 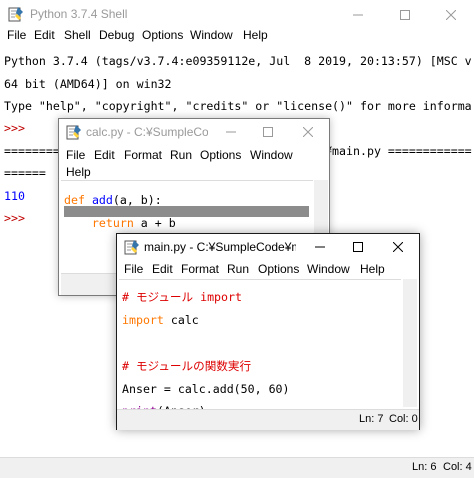 I want to click on code-function-name: add, so click(x=102, y=199).